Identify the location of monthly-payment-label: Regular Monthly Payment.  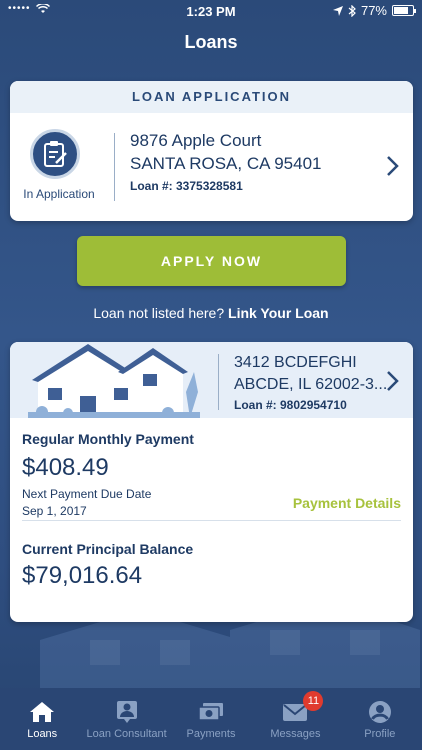
(108, 439).